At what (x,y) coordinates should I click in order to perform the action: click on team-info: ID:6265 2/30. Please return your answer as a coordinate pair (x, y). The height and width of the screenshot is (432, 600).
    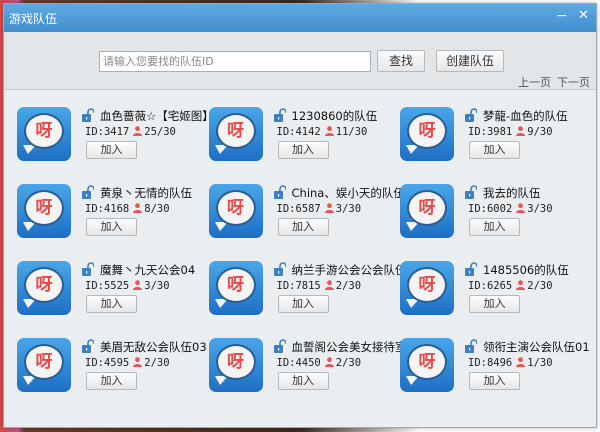
    Looking at the image, I should click on (510, 286).